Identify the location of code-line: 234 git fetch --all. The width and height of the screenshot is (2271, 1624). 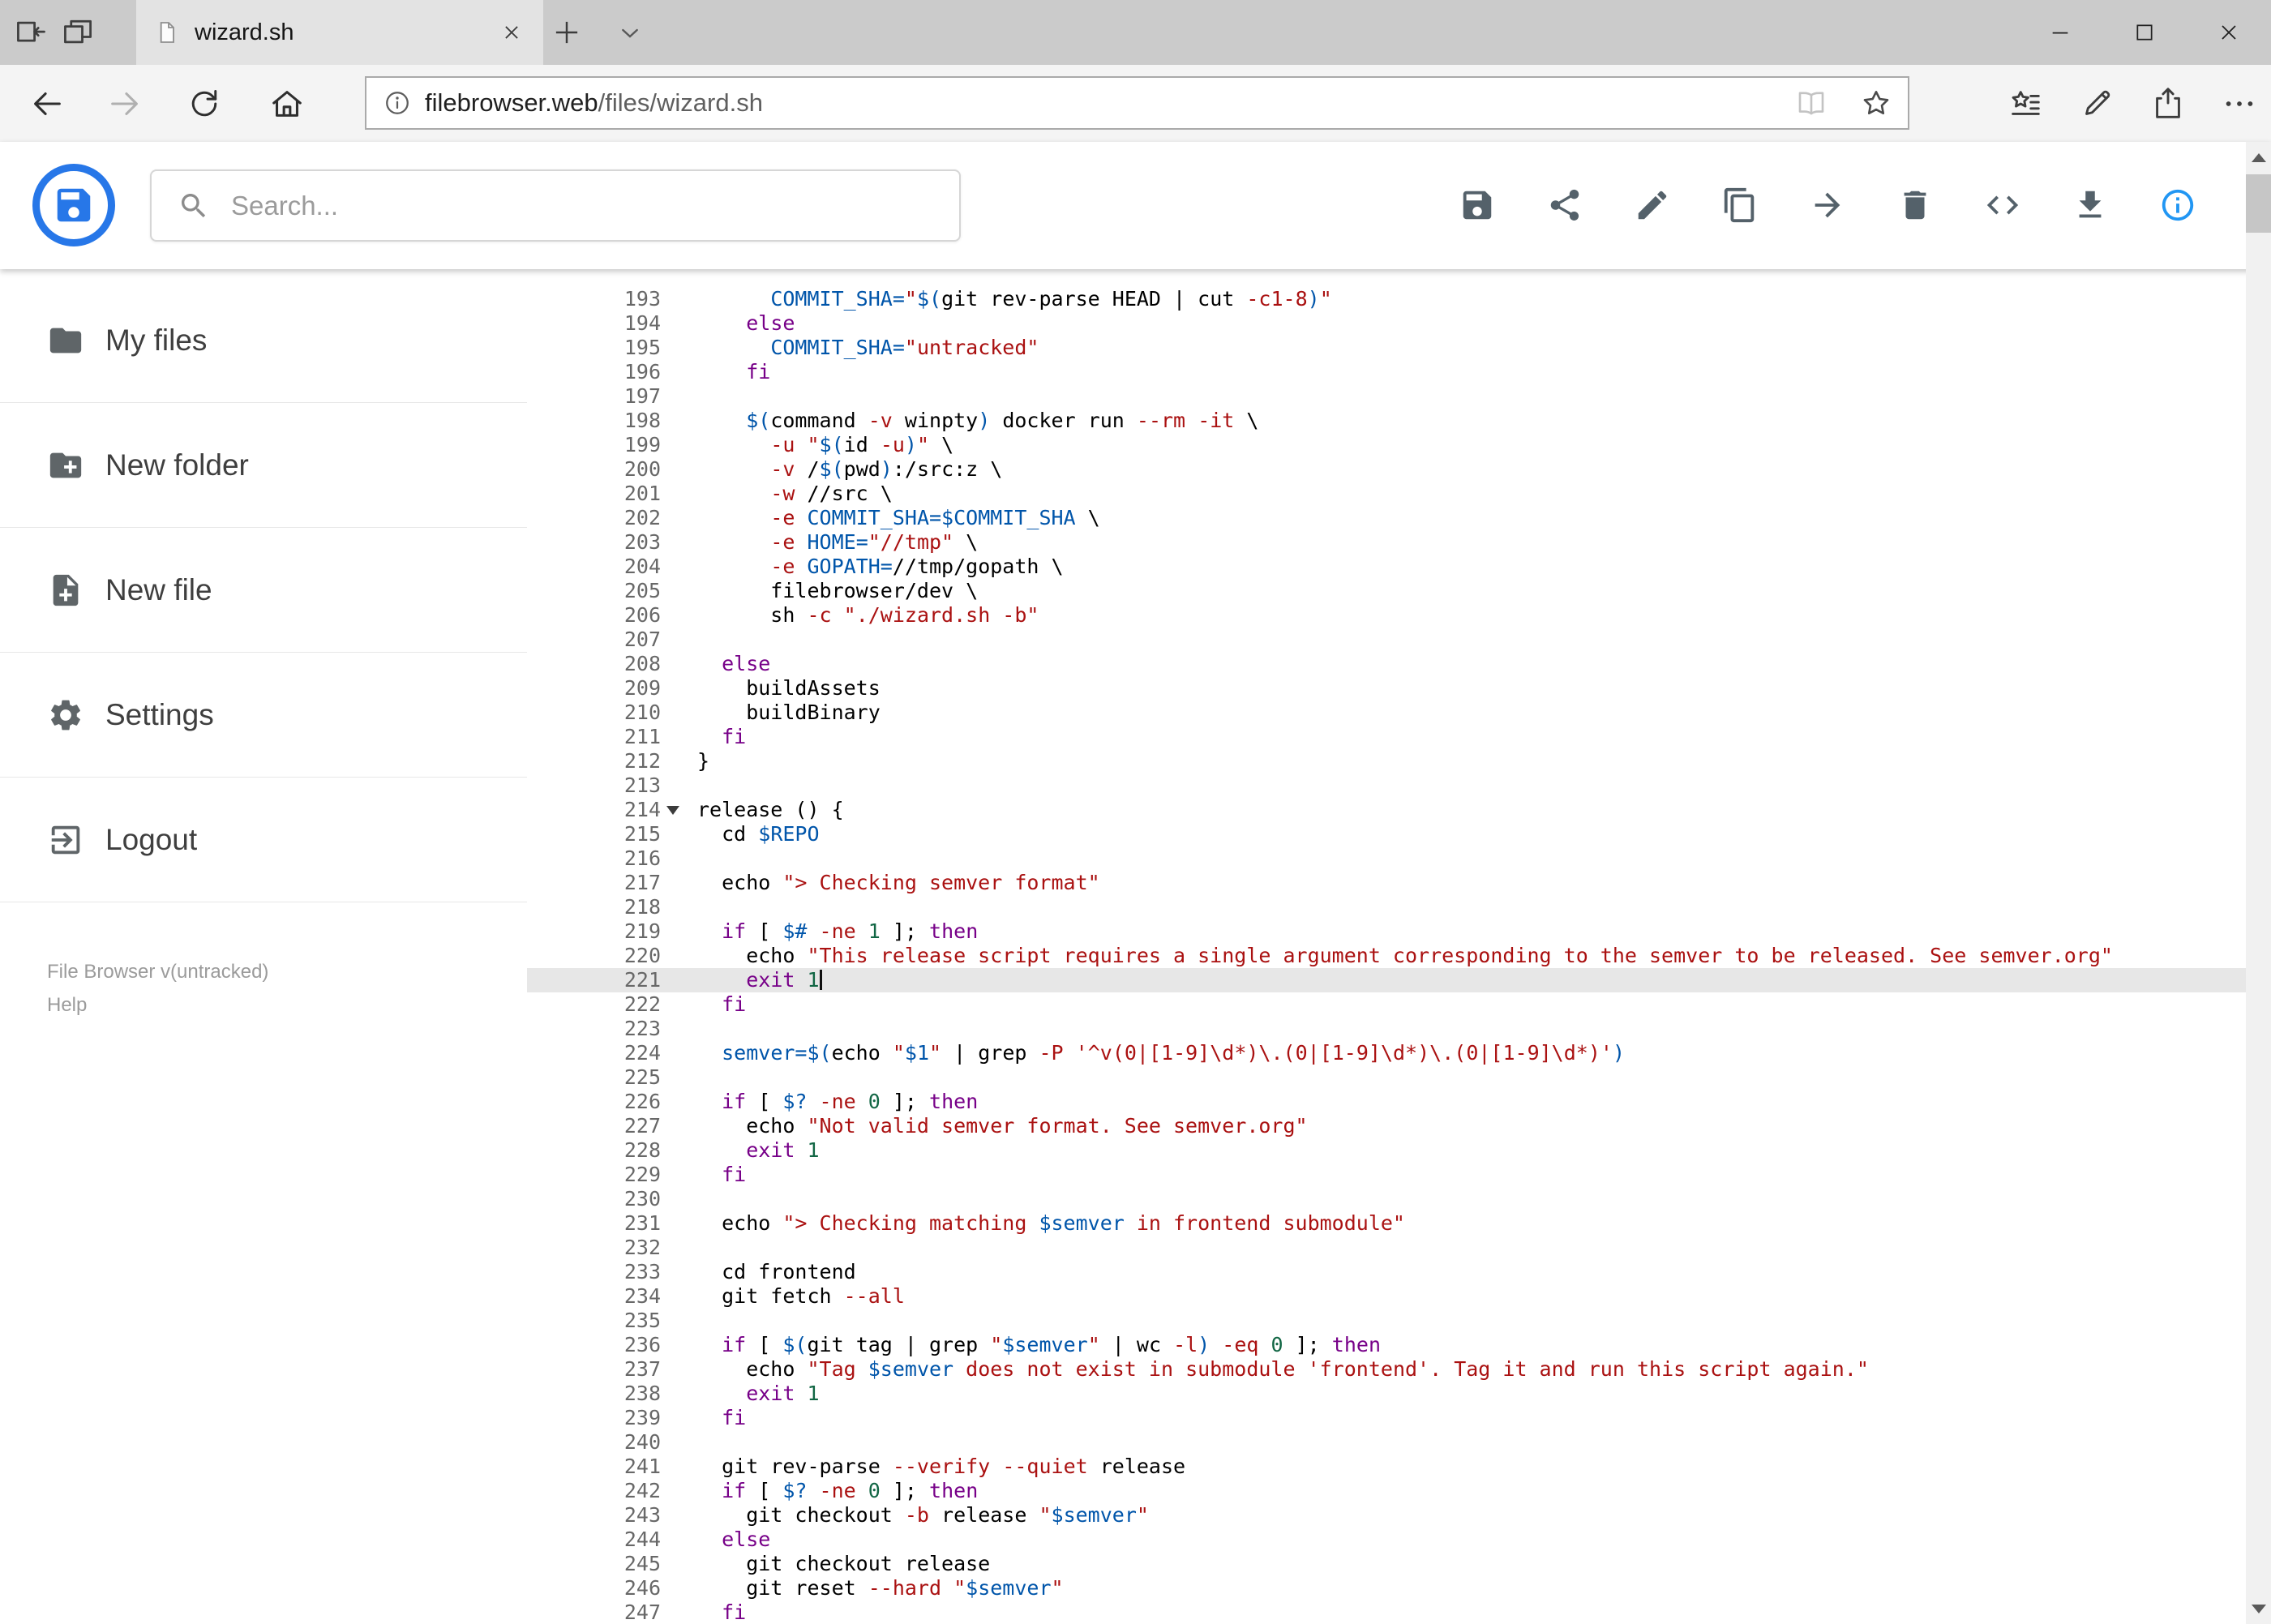
(1386, 1296).